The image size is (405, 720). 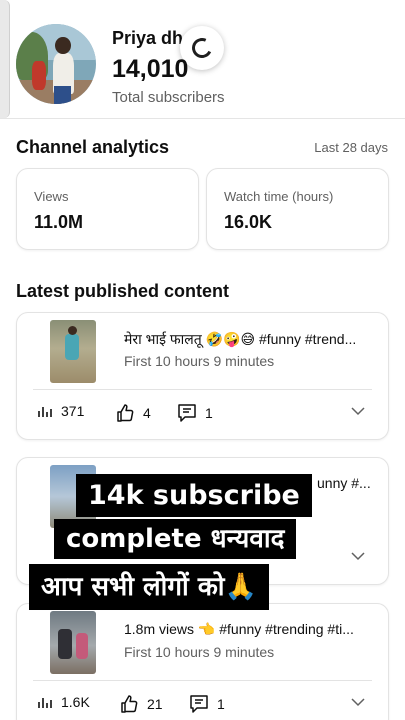 I want to click on overlay-line-2: complete धन्यवाद, so click(x=175, y=539).